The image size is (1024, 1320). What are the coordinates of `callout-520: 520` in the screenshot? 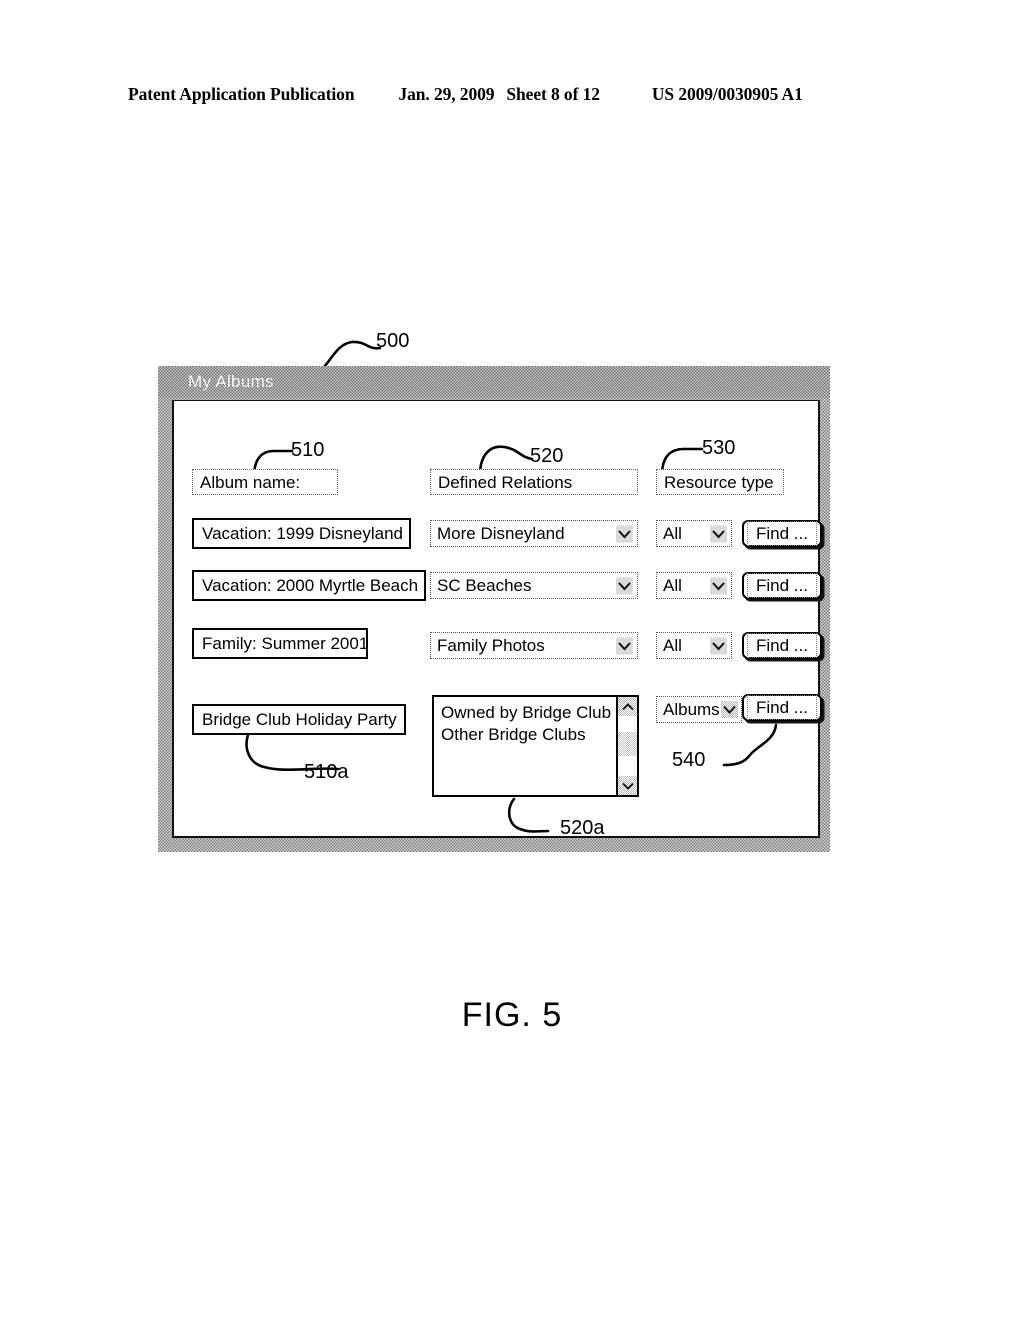 It's located at (547, 456).